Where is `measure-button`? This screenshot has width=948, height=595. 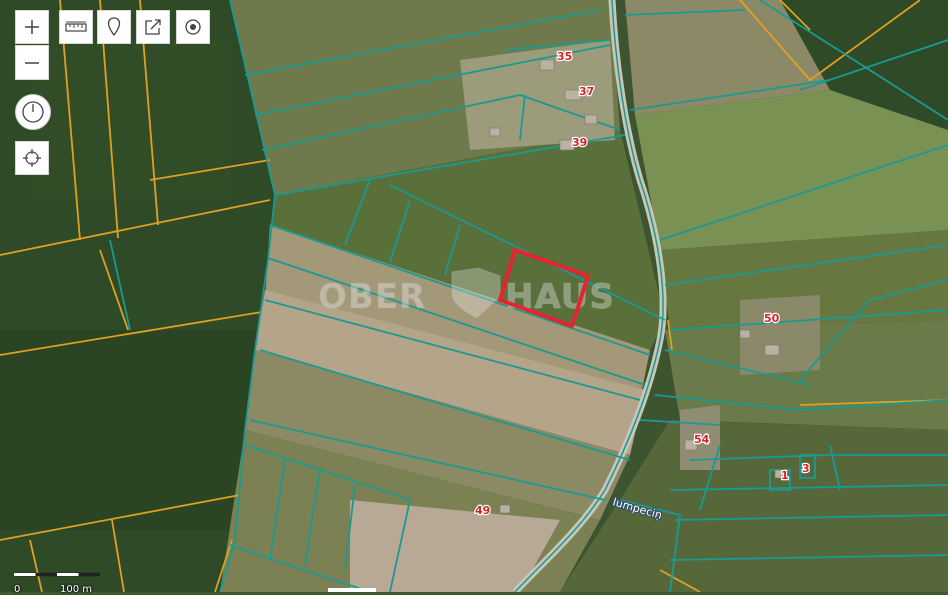 measure-button is located at coordinates (76, 27).